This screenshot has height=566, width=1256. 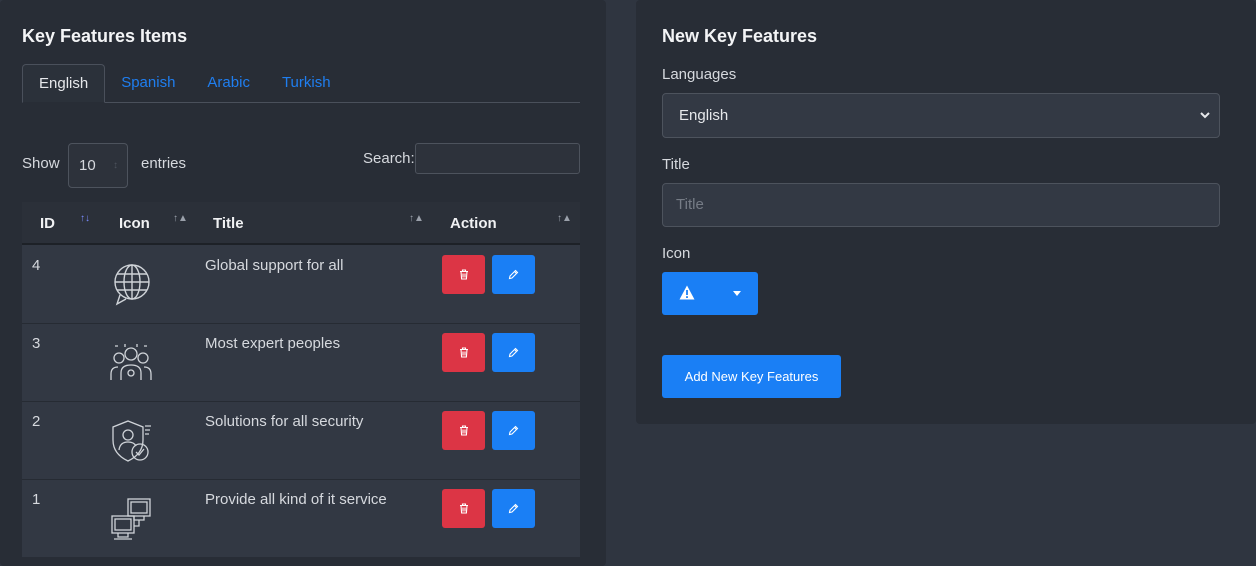 I want to click on globe-chat-icon, so click(x=132, y=285).